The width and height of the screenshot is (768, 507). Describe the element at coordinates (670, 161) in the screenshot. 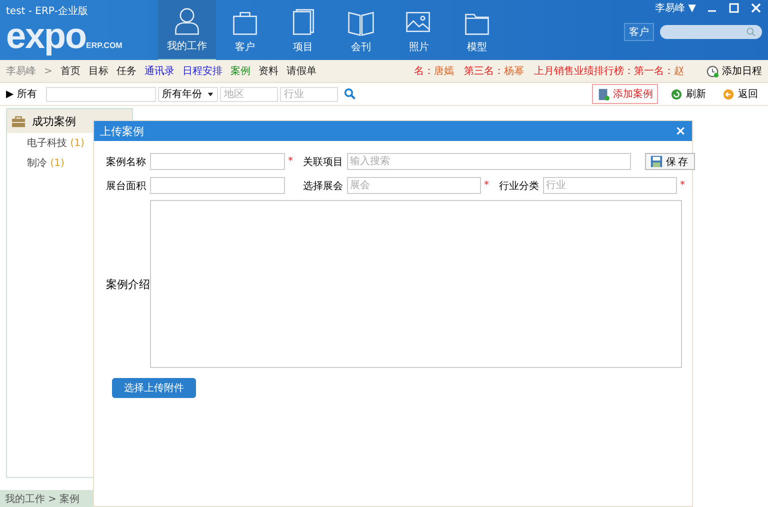

I see `save-button: 保存` at that location.